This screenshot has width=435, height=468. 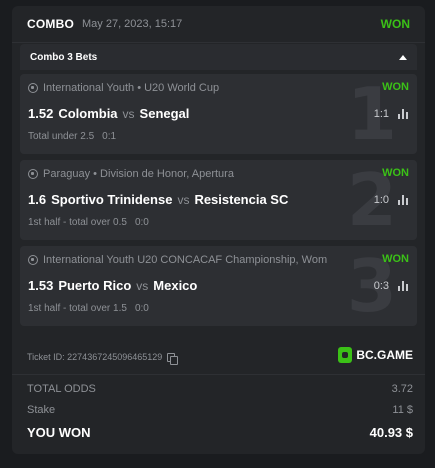 I want to click on odds: 1.52, so click(x=41, y=113).